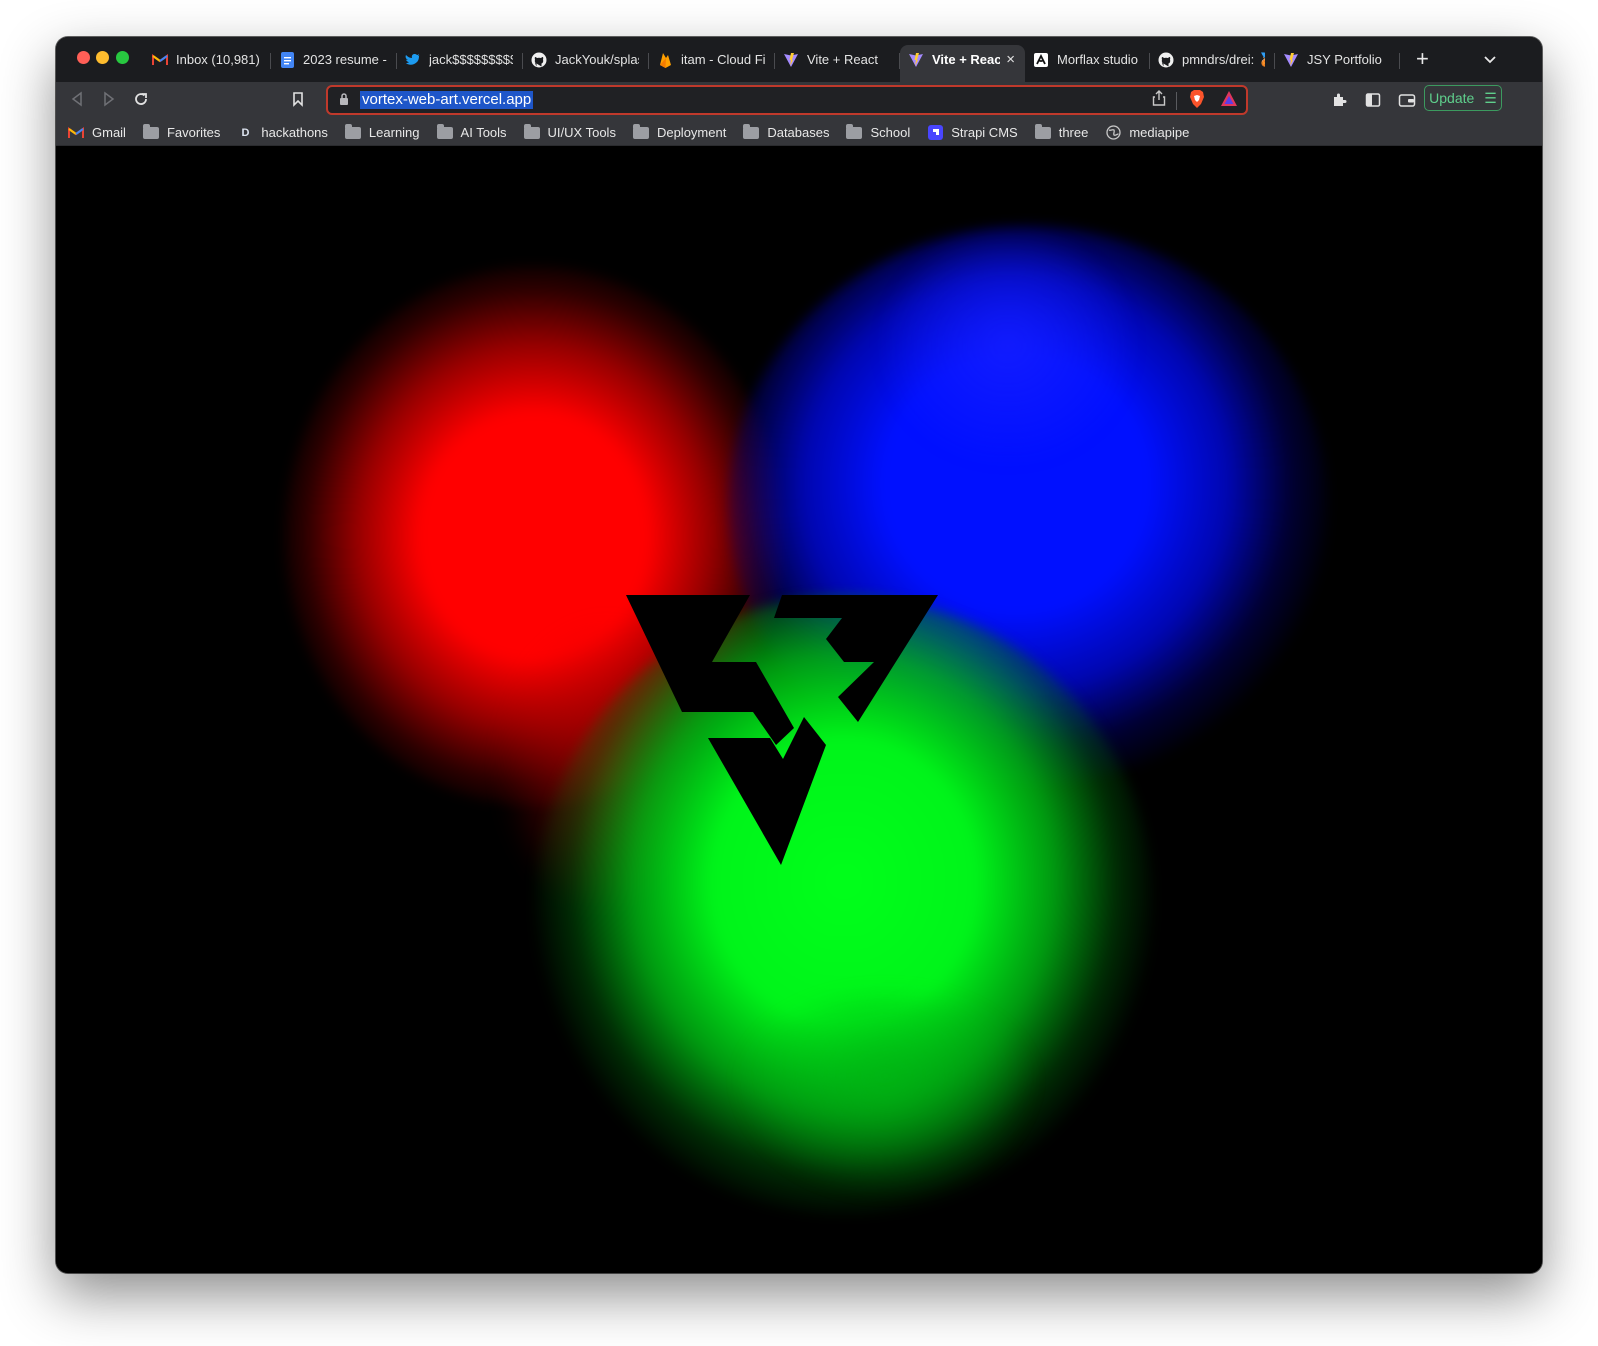 This screenshot has width=1598, height=1346. Describe the element at coordinates (665, 60) in the screenshot. I see `firebase-icon` at that location.